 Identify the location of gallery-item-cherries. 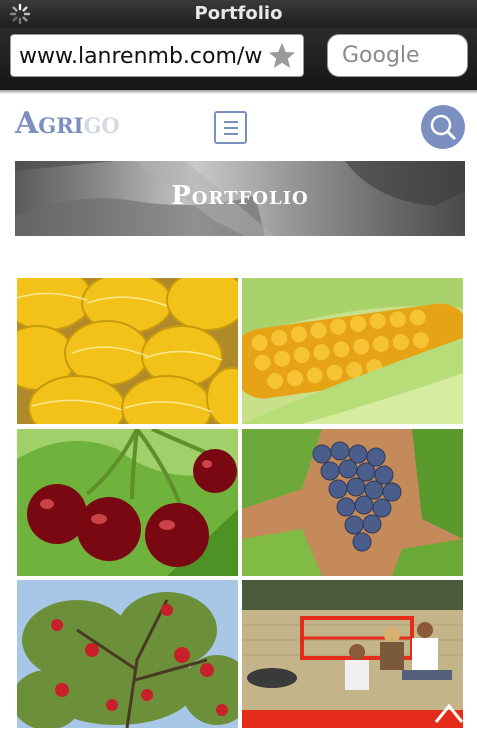
(127, 502).